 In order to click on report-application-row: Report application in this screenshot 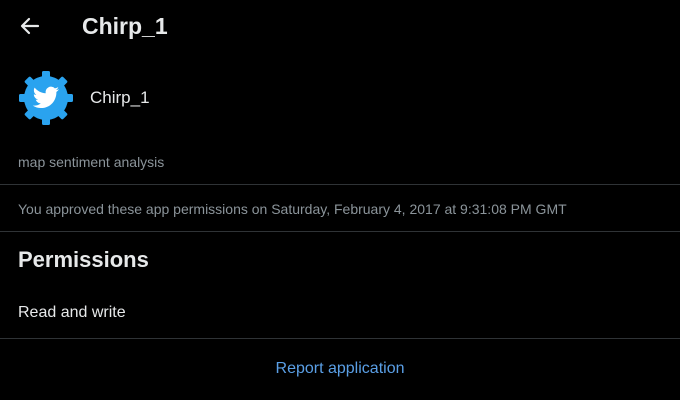, I will do `click(340, 369)`.